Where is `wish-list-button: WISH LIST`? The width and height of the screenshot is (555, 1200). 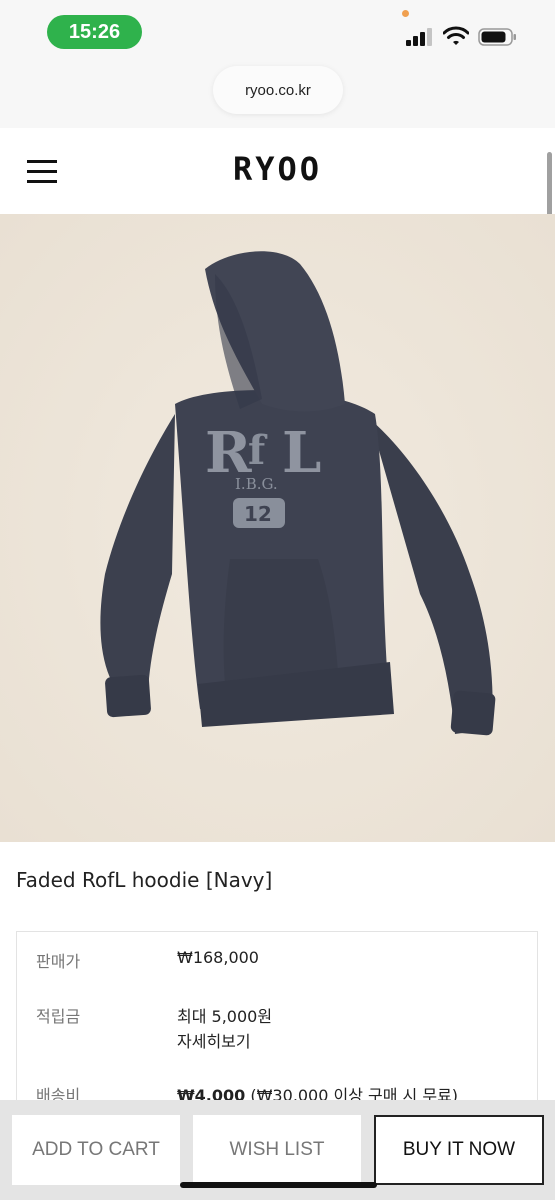
wish-list-button: WISH LIST is located at coordinates (277, 1150).